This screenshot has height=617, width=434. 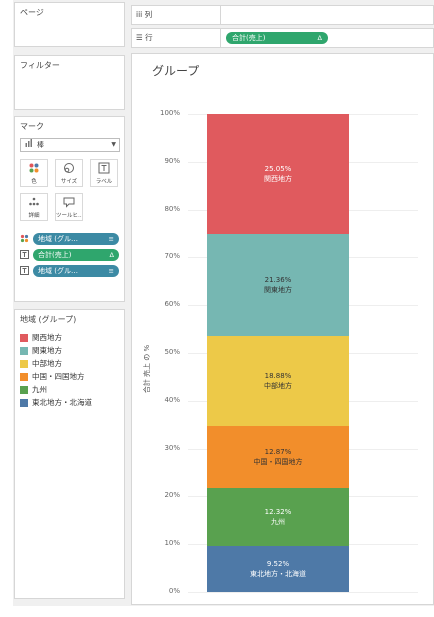 What do you see at coordinates (172, 399) in the screenshot?
I see `y-tick-label: 40%` at bounding box center [172, 399].